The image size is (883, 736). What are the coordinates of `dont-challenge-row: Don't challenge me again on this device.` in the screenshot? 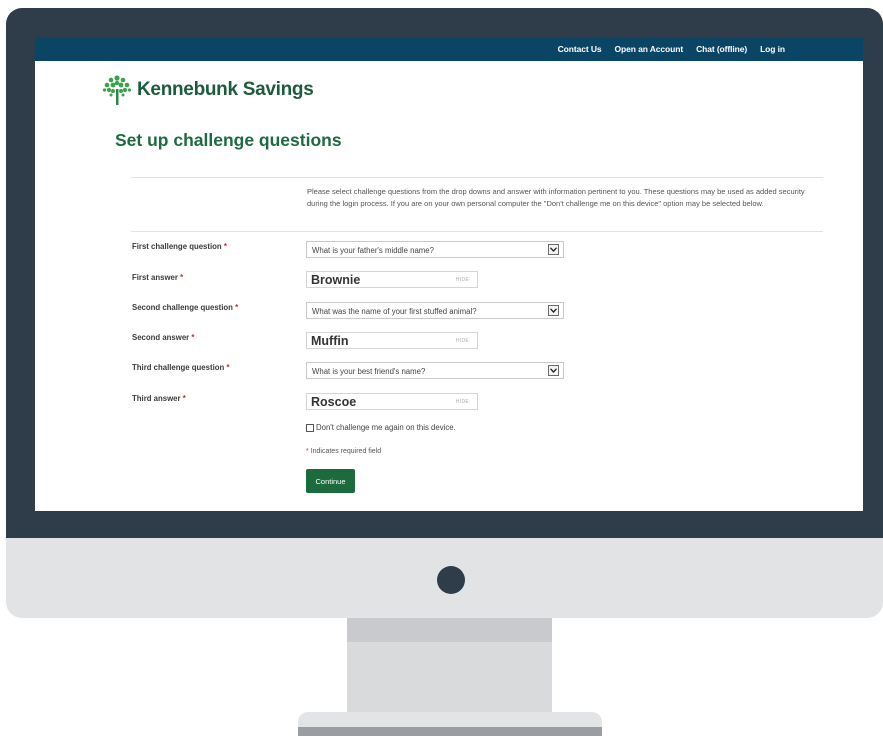 It's located at (381, 427).